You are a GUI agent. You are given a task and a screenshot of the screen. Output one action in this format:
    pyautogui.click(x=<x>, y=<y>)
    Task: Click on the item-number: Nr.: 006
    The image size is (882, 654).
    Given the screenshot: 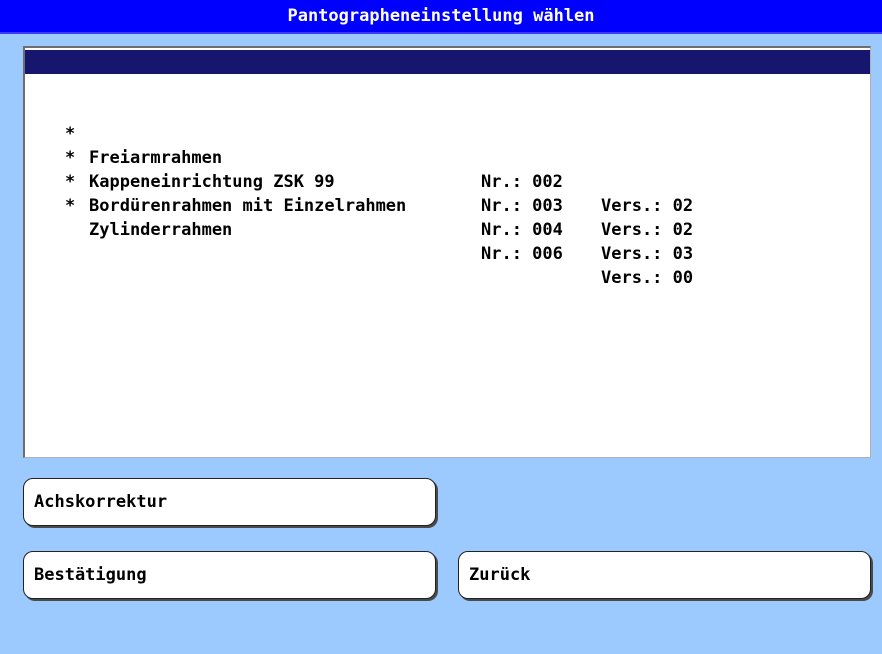 What is the action you would take?
    pyautogui.click(x=522, y=254)
    